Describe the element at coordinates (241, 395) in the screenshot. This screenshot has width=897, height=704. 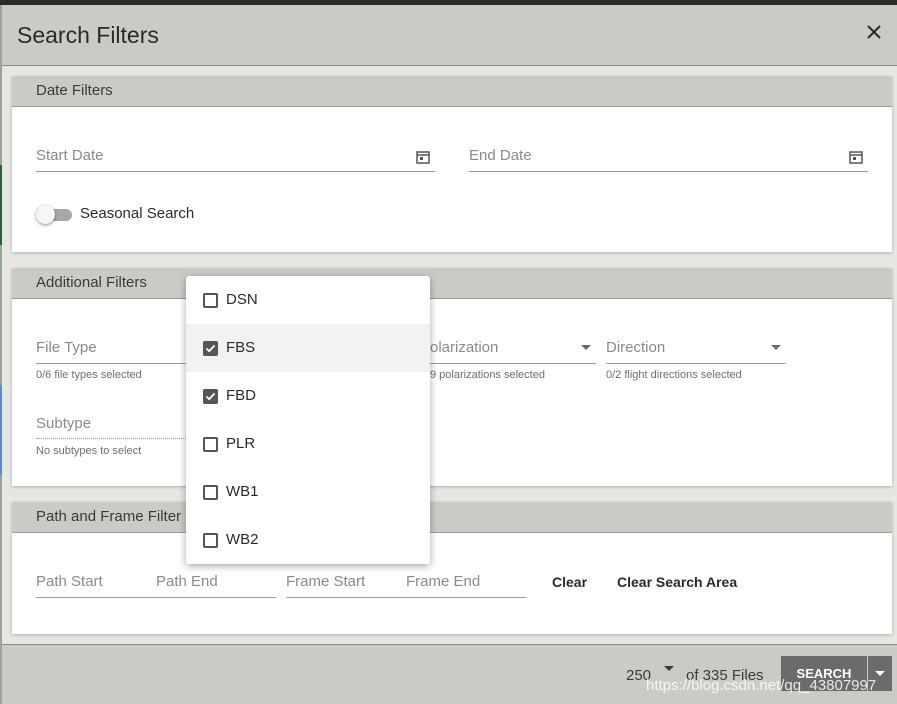
I see `option-label: FBD` at that location.